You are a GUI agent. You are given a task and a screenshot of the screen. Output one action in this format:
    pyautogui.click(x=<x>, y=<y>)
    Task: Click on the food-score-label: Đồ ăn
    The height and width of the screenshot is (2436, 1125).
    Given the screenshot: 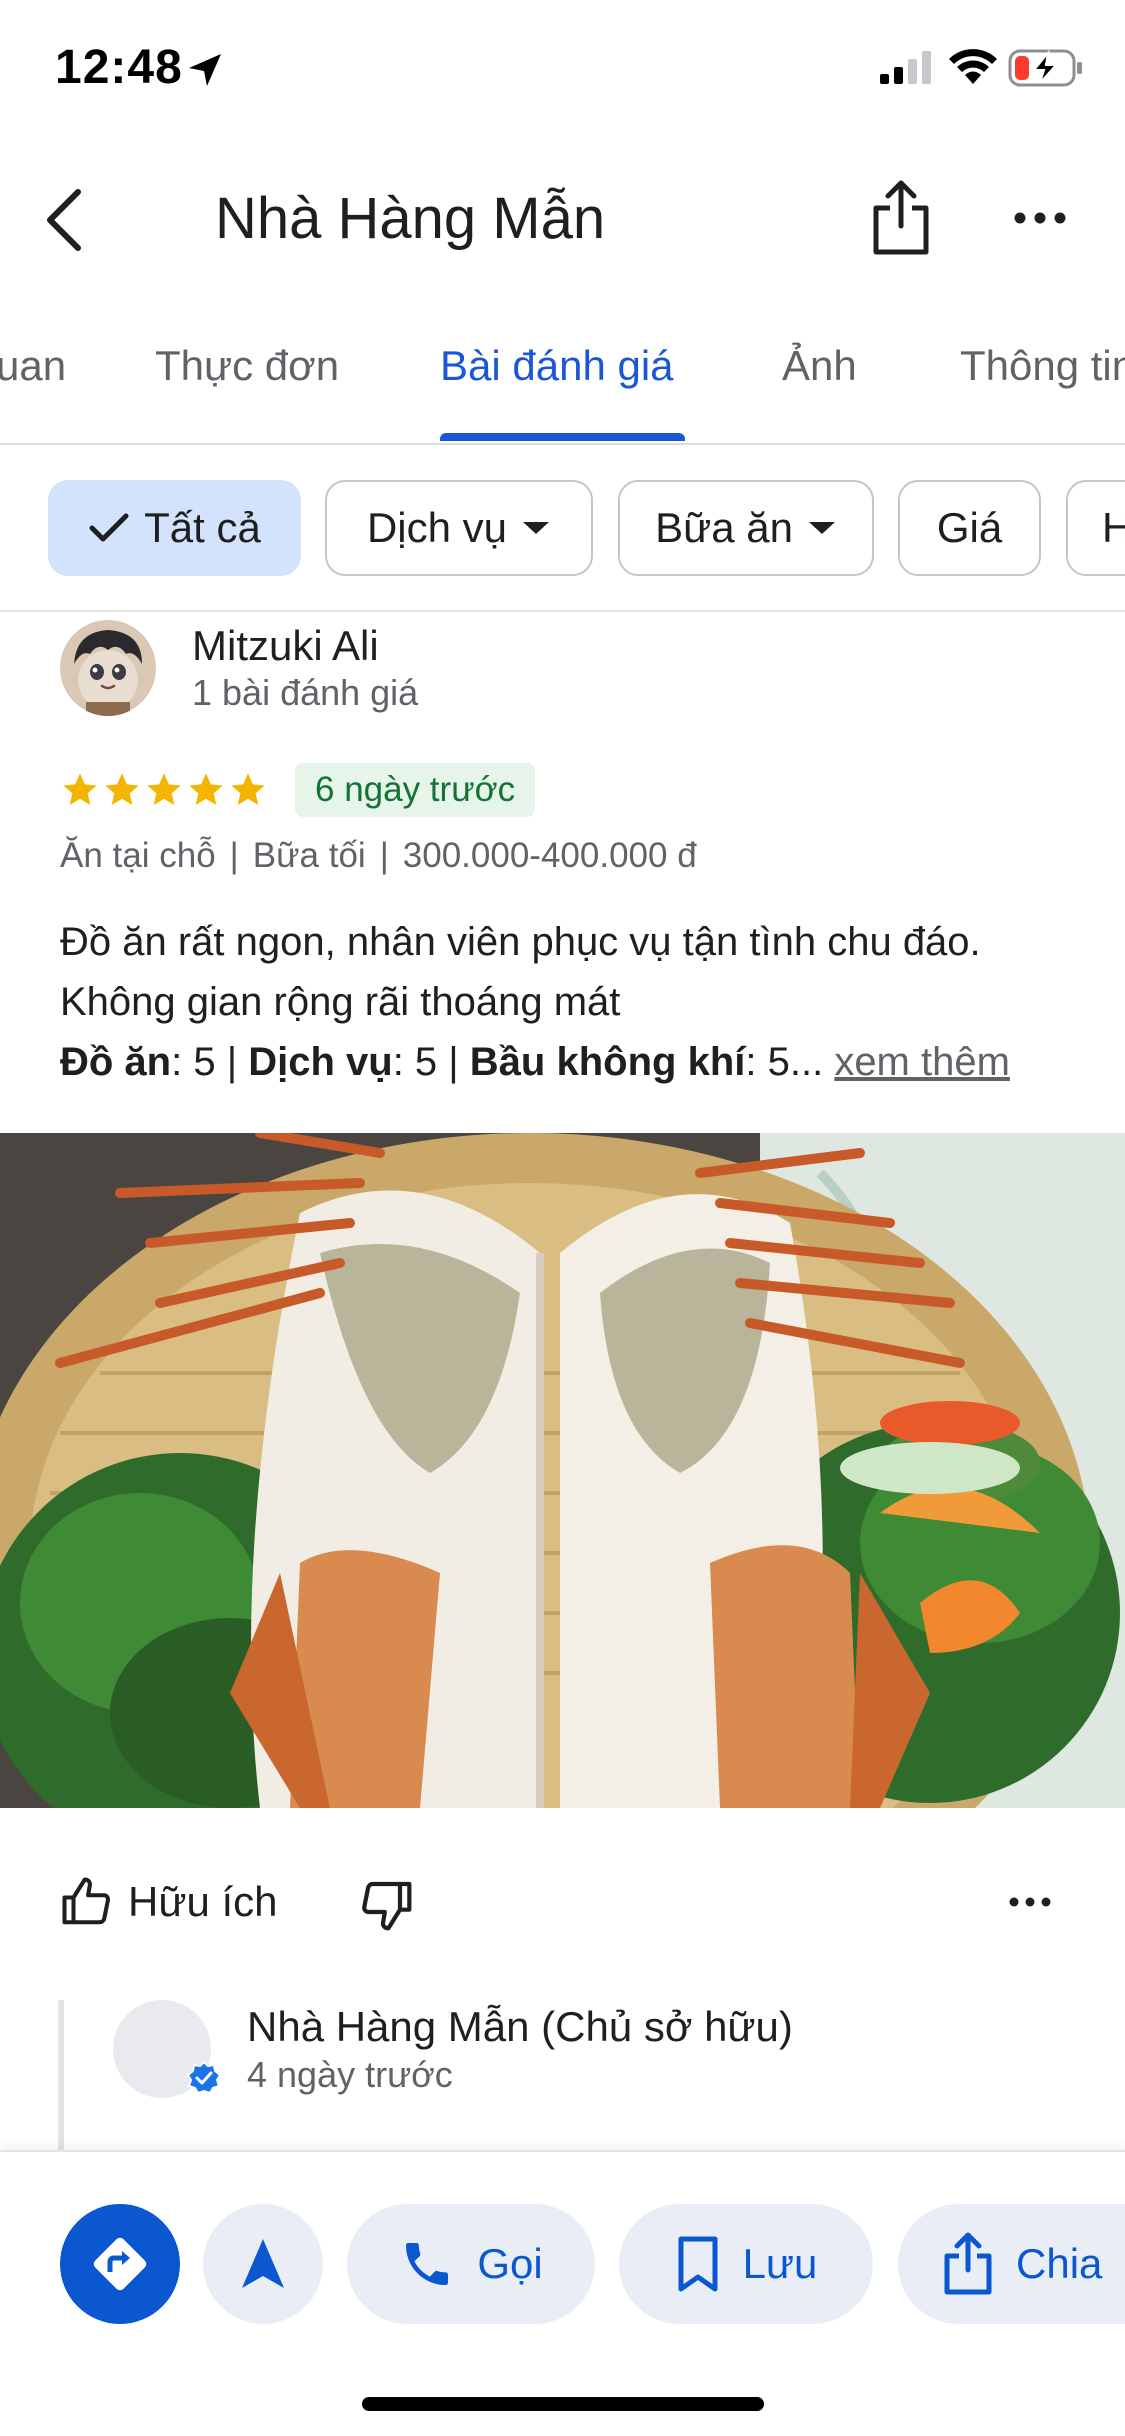 What is the action you would take?
    pyautogui.click(x=116, y=1062)
    